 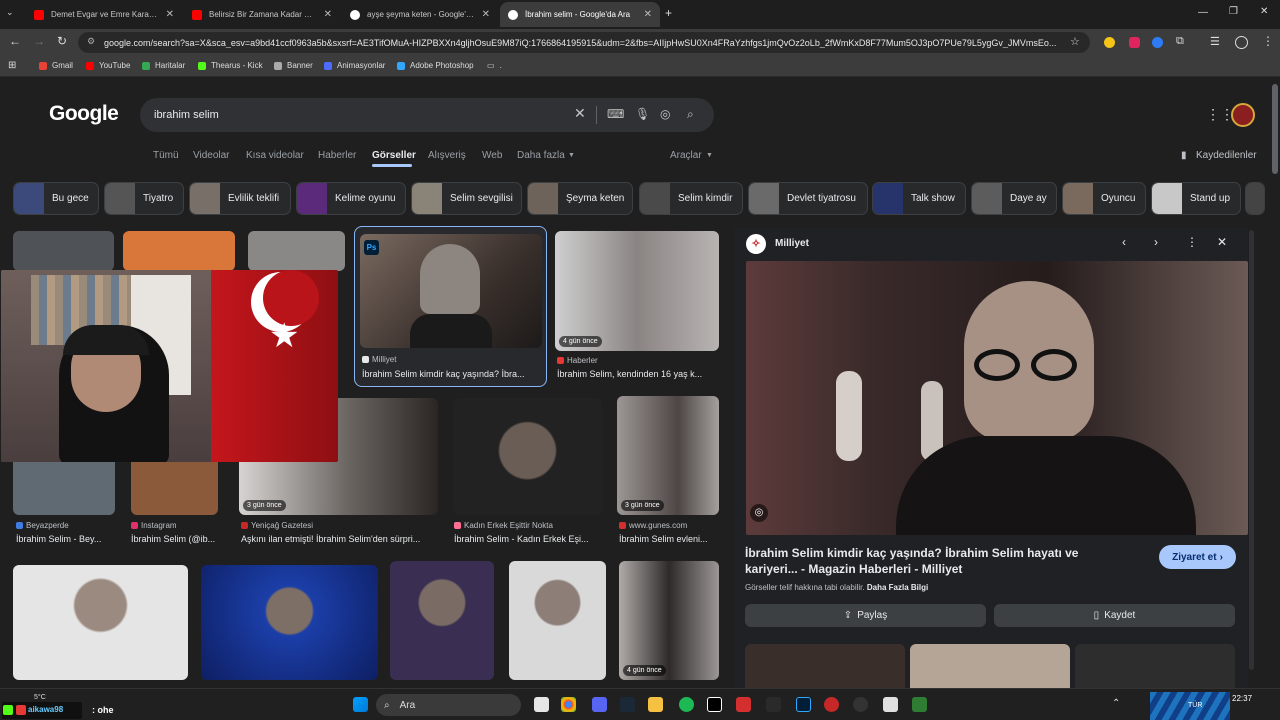 I want to click on browser-tab-active: İbrahim selim - Google'da Ara ✕, so click(x=580, y=14).